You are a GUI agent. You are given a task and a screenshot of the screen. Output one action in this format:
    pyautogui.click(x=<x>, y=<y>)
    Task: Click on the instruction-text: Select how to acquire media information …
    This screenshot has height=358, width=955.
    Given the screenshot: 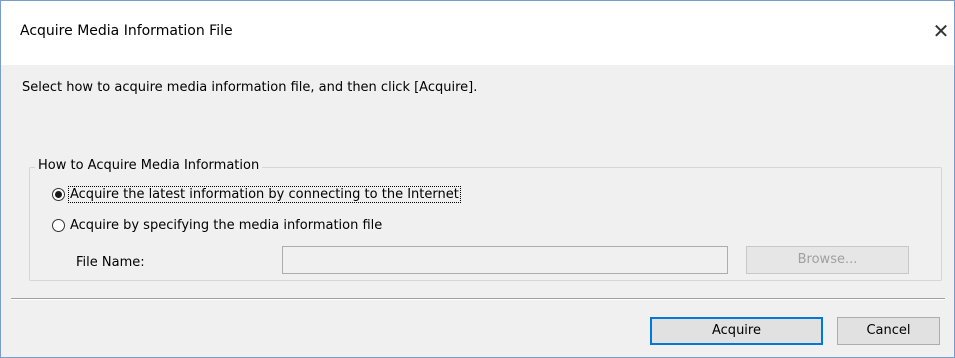 What is the action you would take?
    pyautogui.click(x=250, y=87)
    